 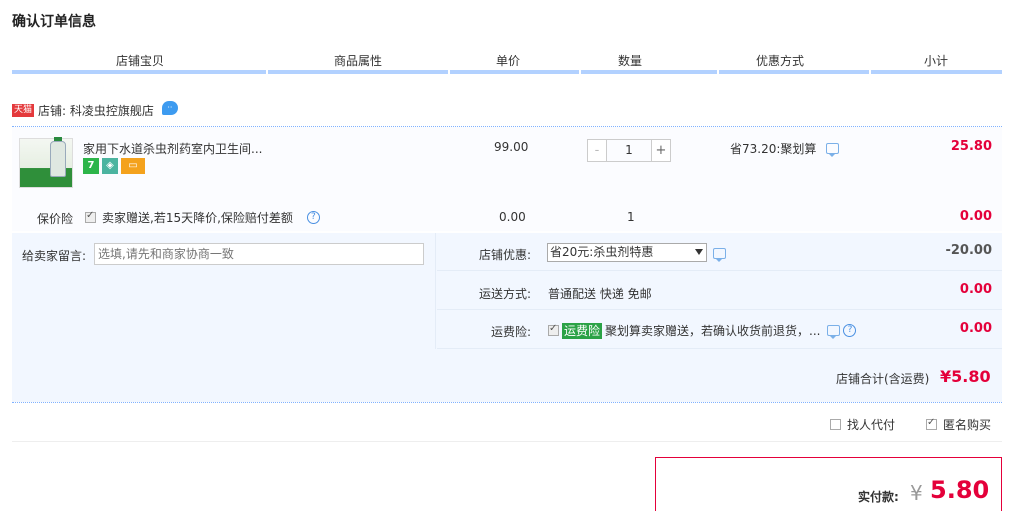 I want to click on tmall-badge: 天猫, so click(x=23, y=110).